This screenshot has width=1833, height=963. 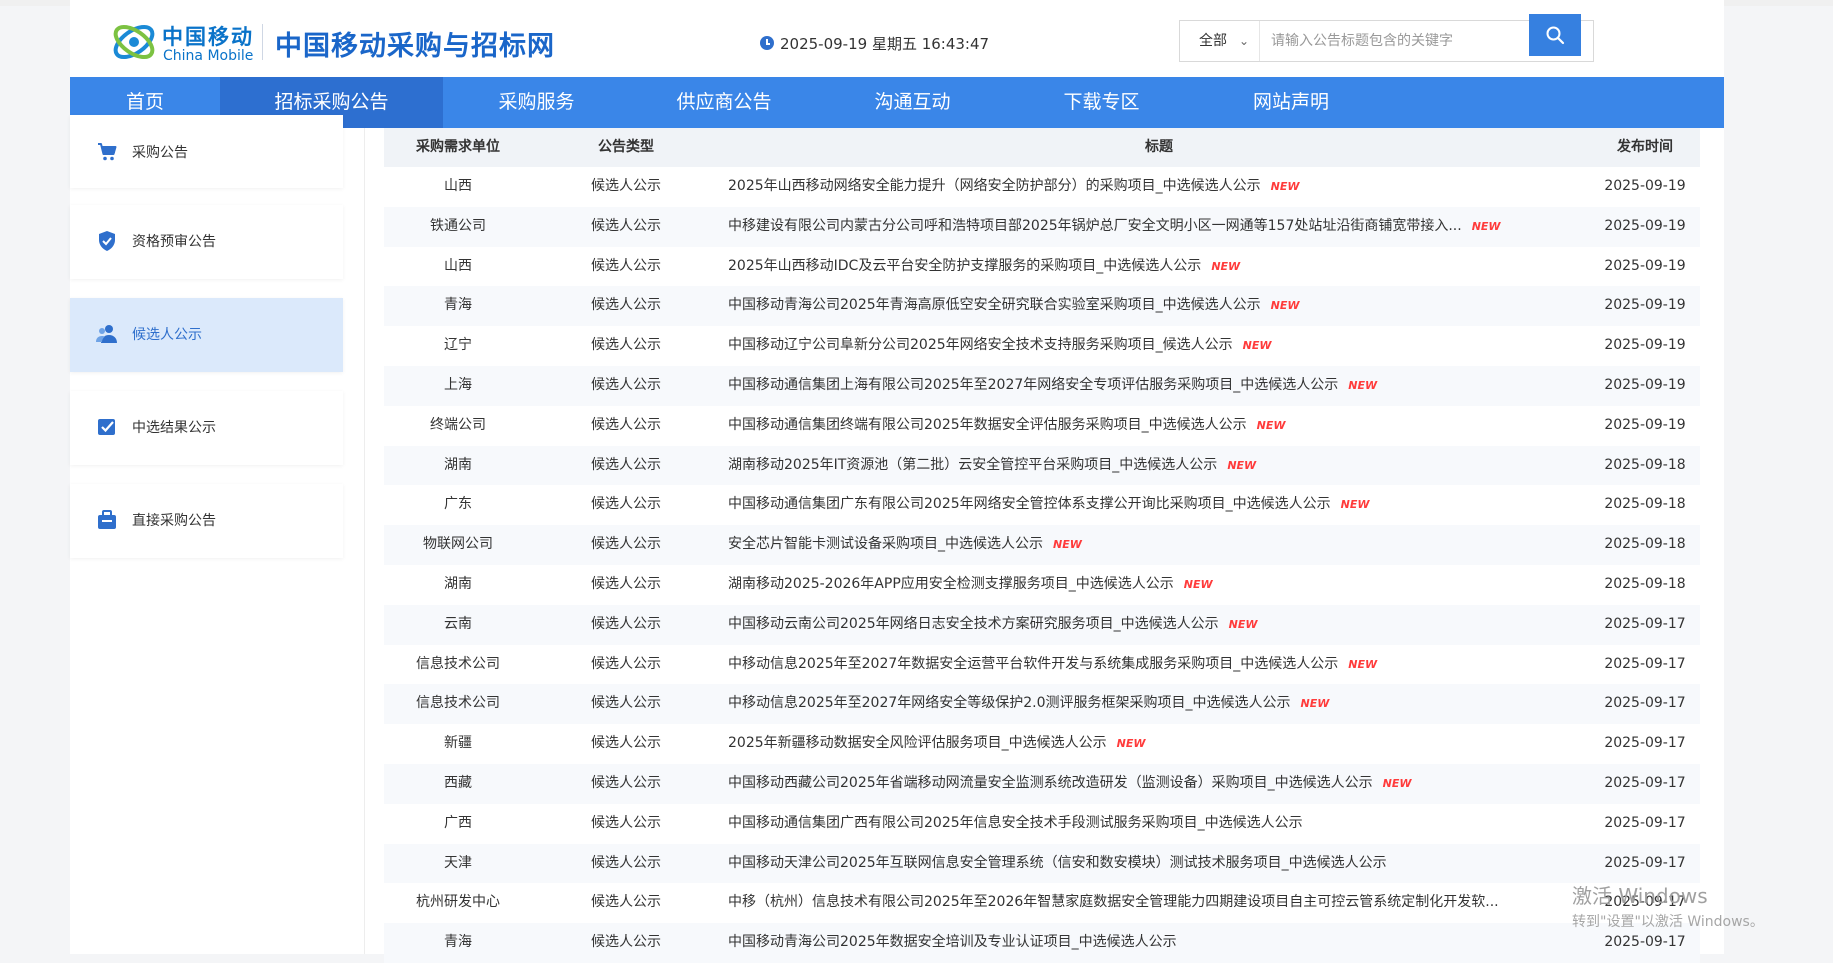 What do you see at coordinates (1645, 147) in the screenshot?
I see `column-header-date: 发布时间` at bounding box center [1645, 147].